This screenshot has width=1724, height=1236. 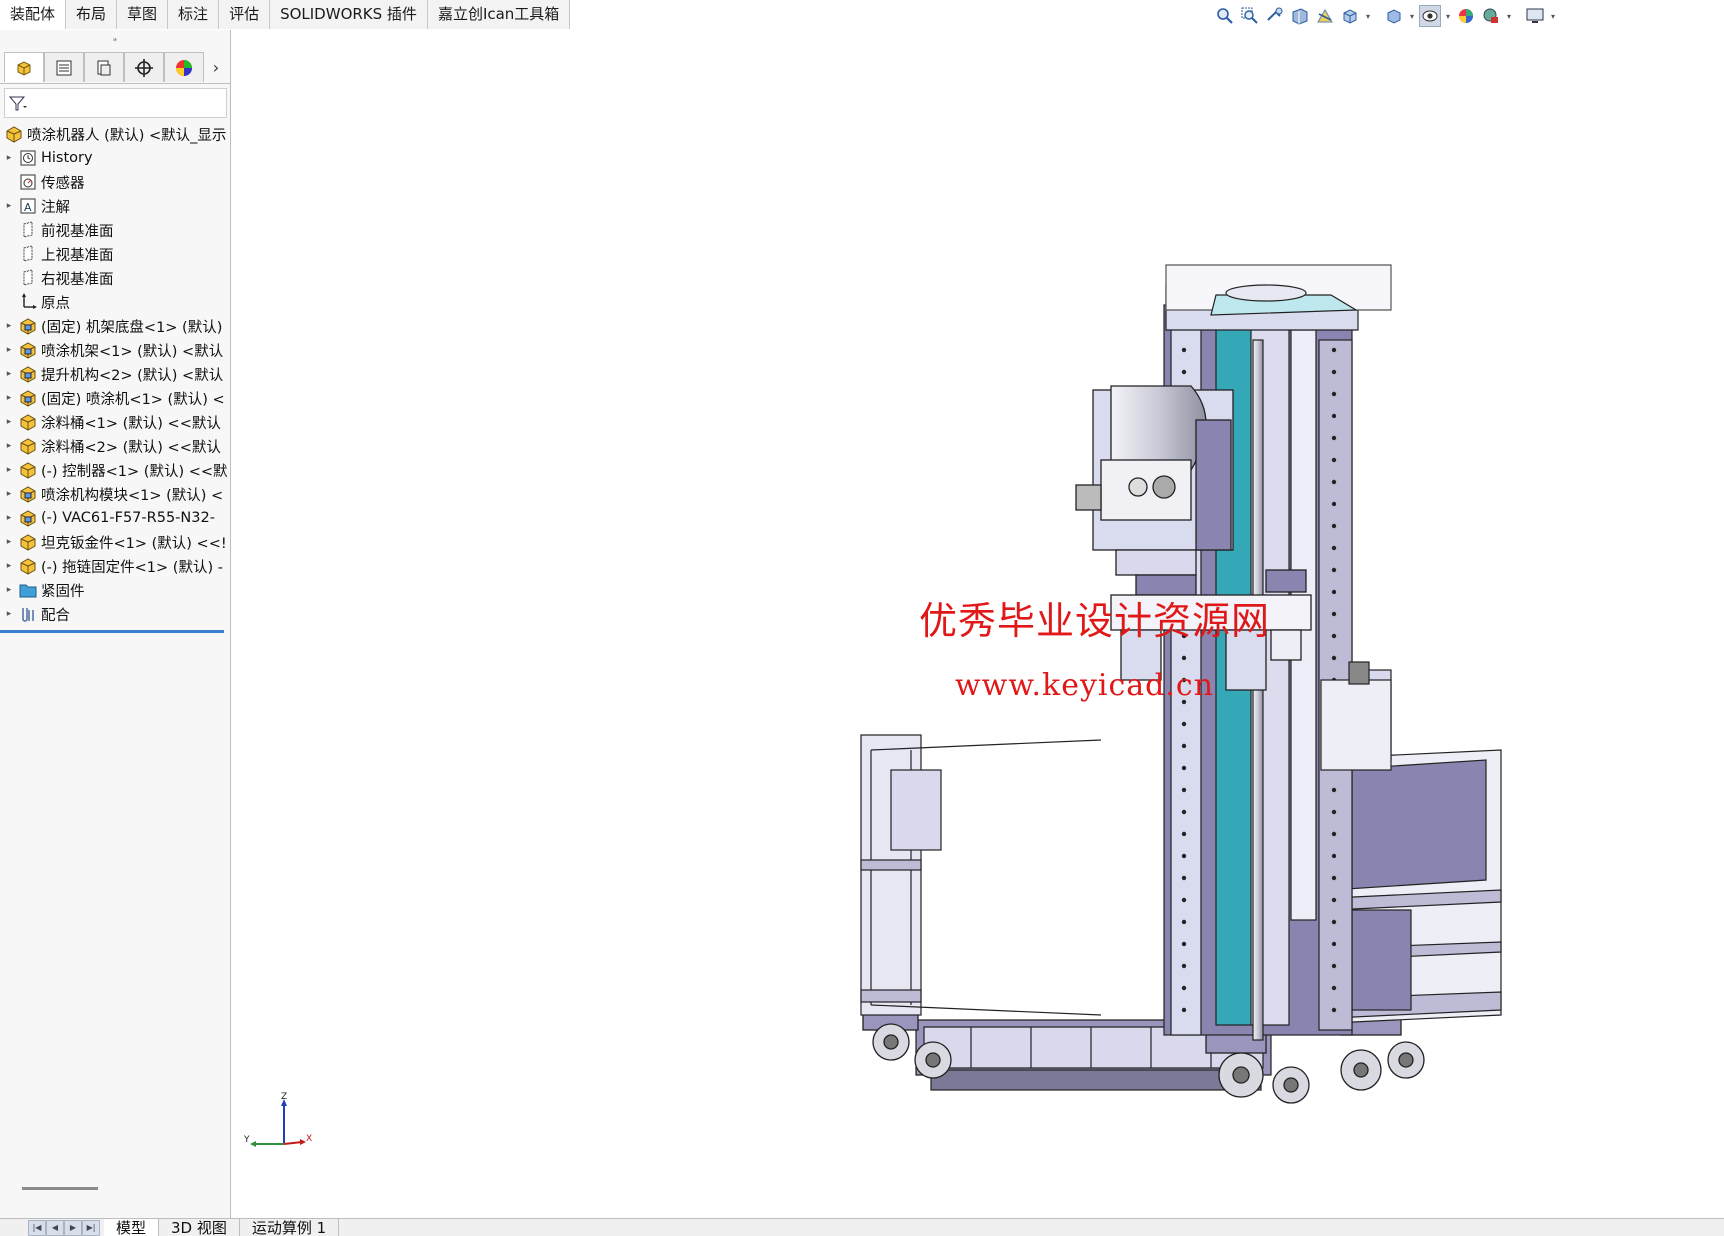 I want to click on rollback-bar, so click(x=112, y=631).